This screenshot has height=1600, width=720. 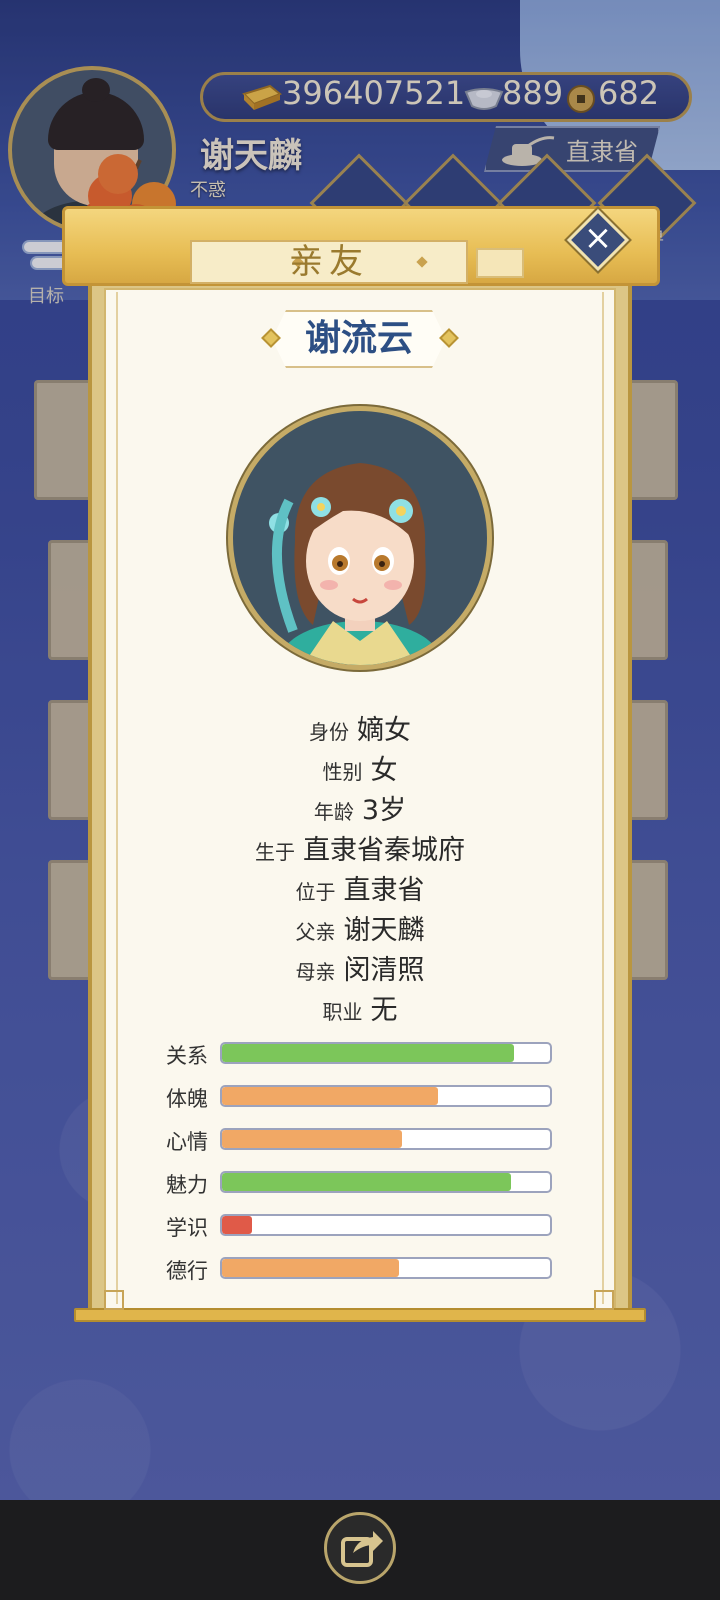 I want to click on info-row-age: 年龄 3岁, so click(x=360, y=807).